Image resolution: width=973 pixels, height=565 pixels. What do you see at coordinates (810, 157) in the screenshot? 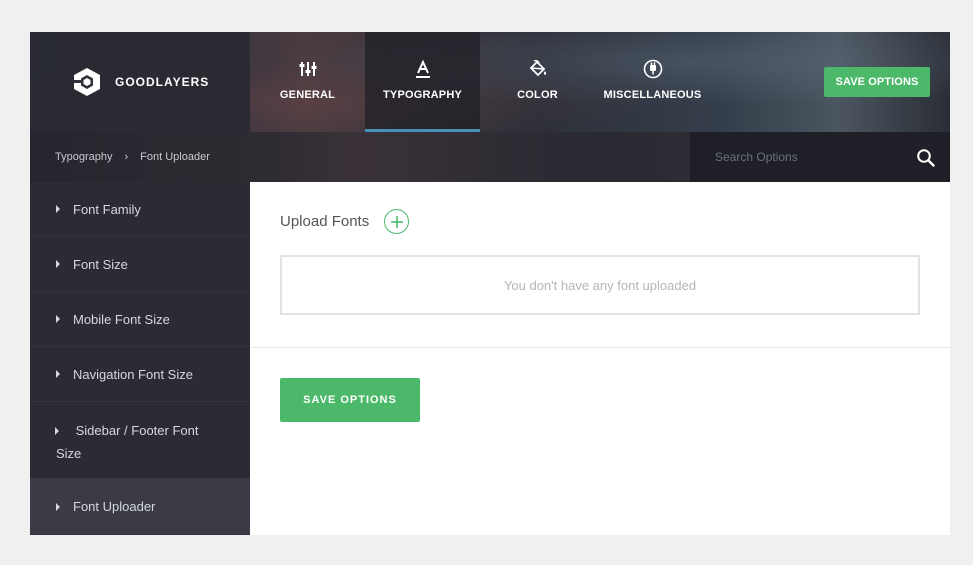
I see `search-input` at bounding box center [810, 157].